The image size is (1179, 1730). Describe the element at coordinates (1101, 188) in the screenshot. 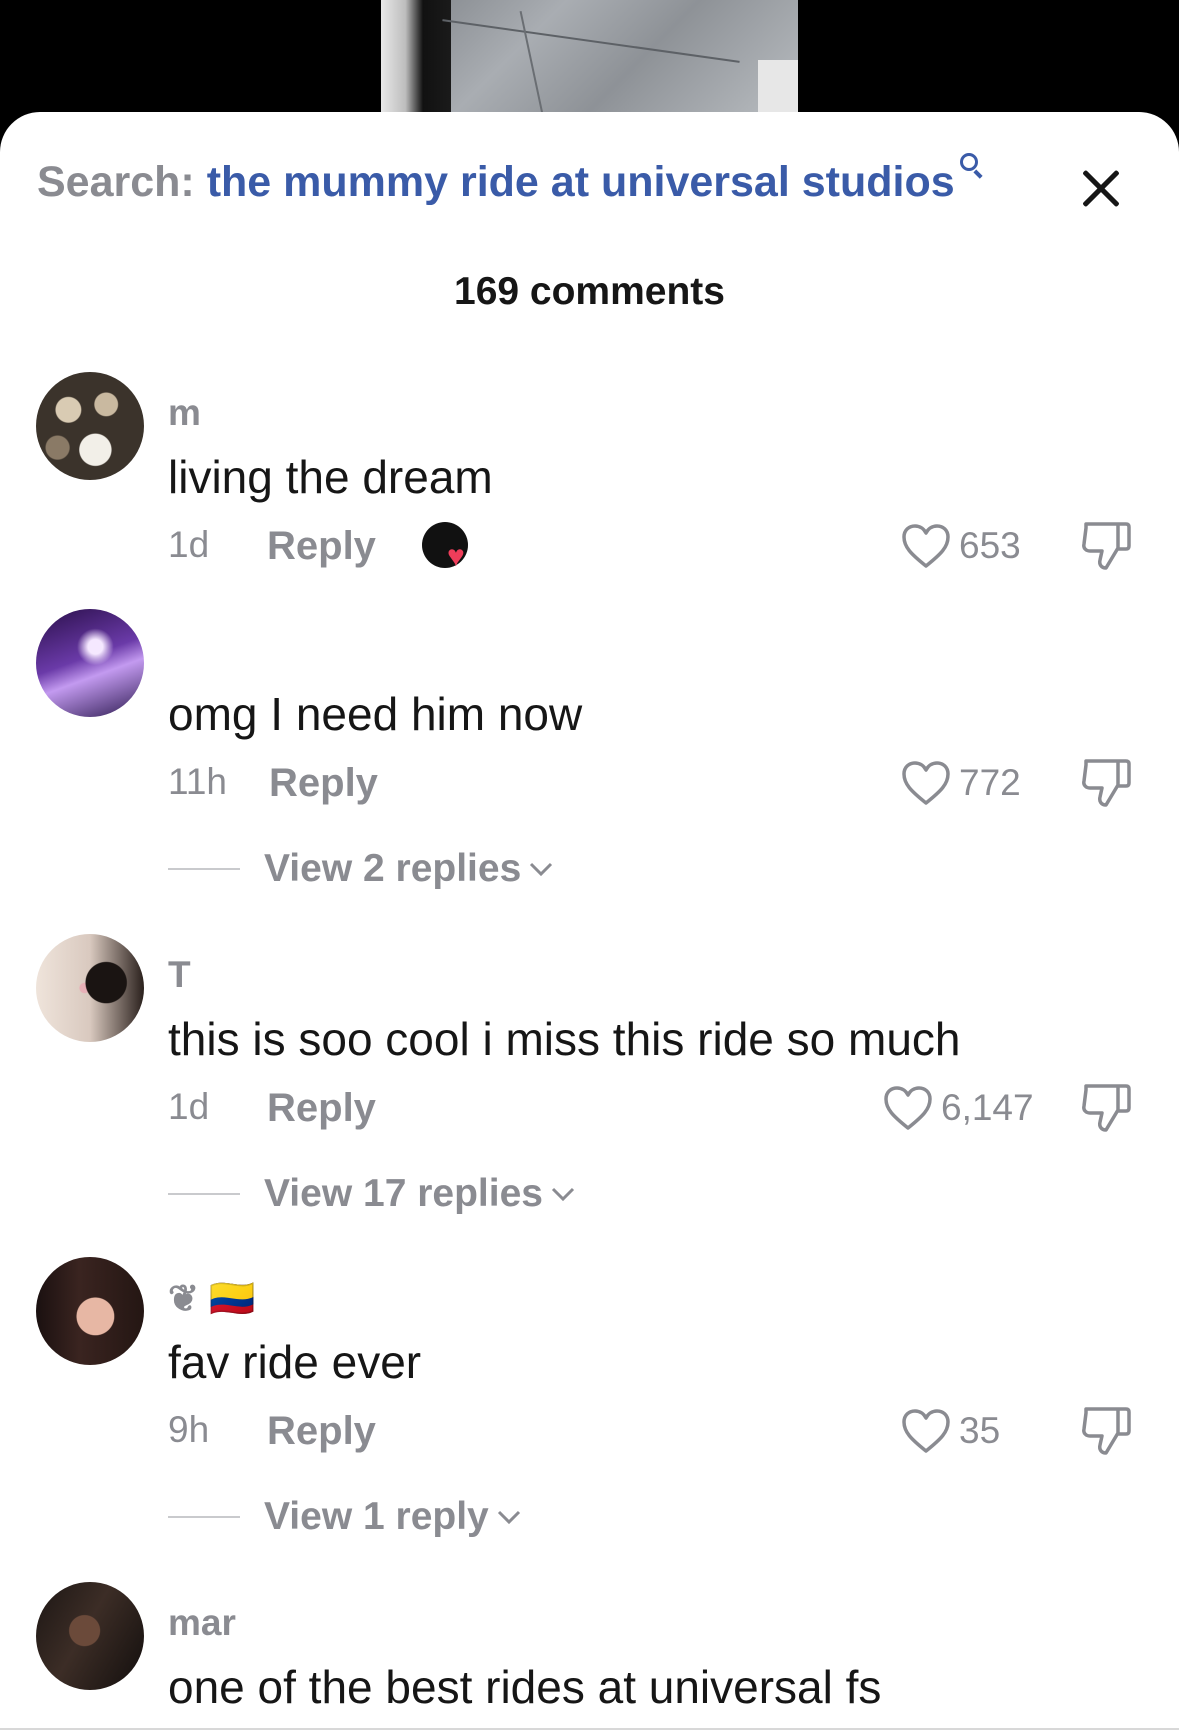

I see `close-button` at that location.